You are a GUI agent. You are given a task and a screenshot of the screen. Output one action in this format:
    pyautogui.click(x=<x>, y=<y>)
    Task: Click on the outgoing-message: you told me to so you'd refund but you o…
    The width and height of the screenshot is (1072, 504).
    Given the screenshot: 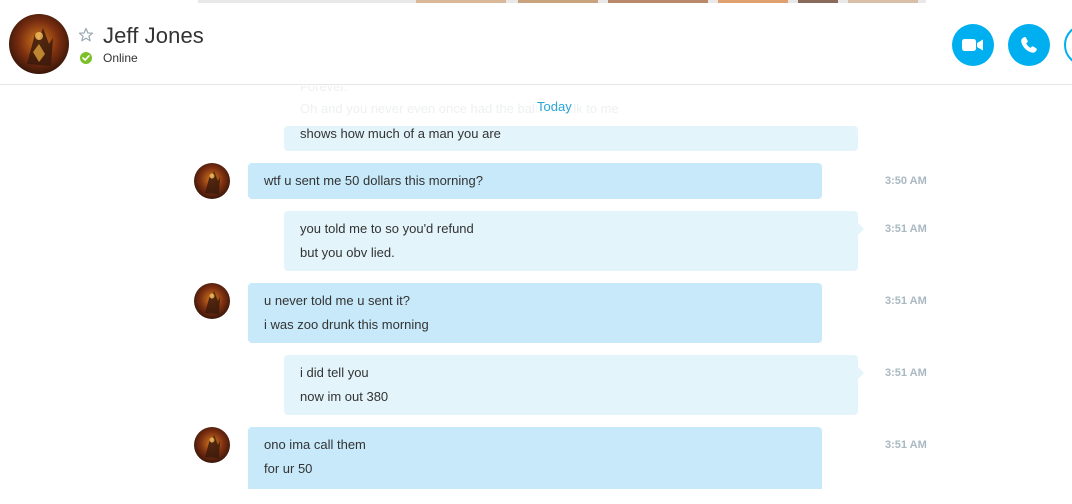 What is the action you would take?
    pyautogui.click(x=574, y=241)
    